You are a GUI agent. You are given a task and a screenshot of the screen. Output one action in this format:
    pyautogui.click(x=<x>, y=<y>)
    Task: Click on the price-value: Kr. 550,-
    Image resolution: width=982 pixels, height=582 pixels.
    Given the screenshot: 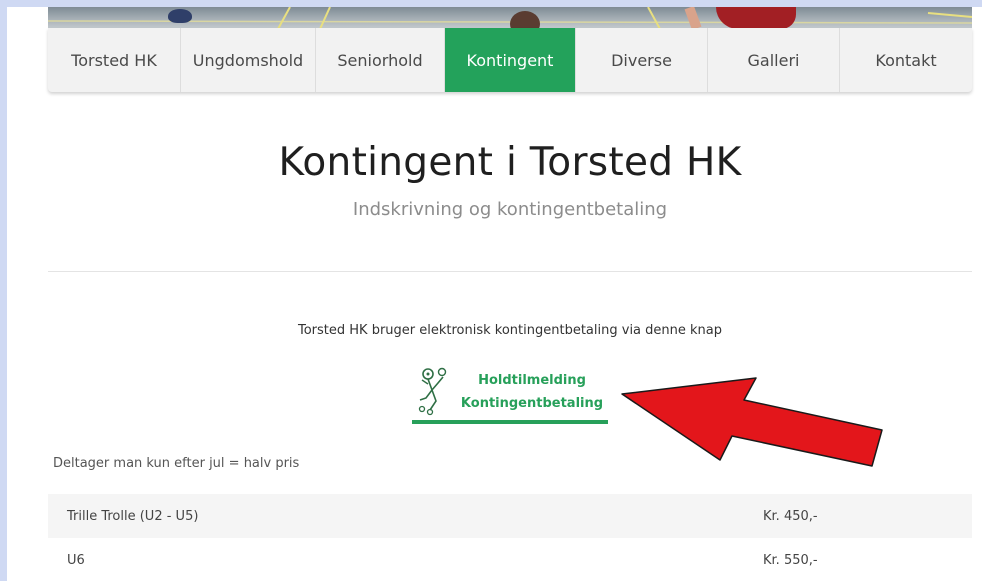 What is the action you would take?
    pyautogui.click(x=790, y=560)
    